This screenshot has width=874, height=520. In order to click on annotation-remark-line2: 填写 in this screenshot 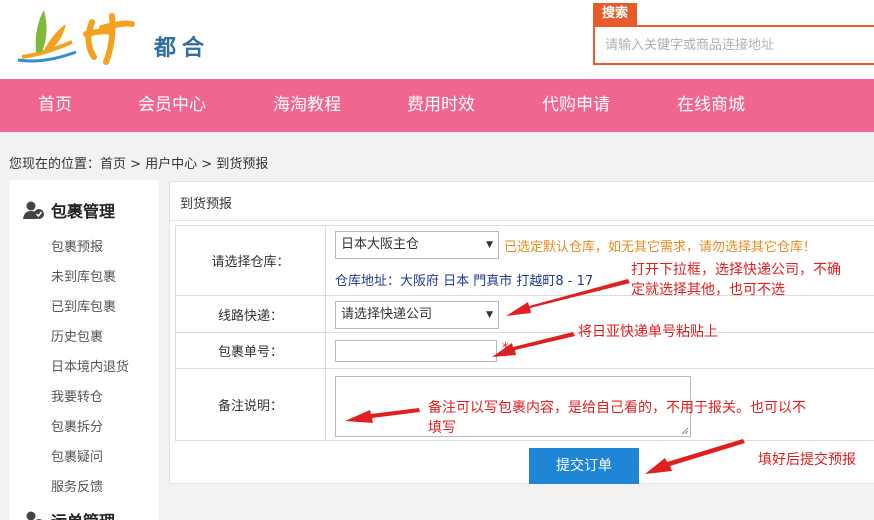, I will do `click(442, 428)`.